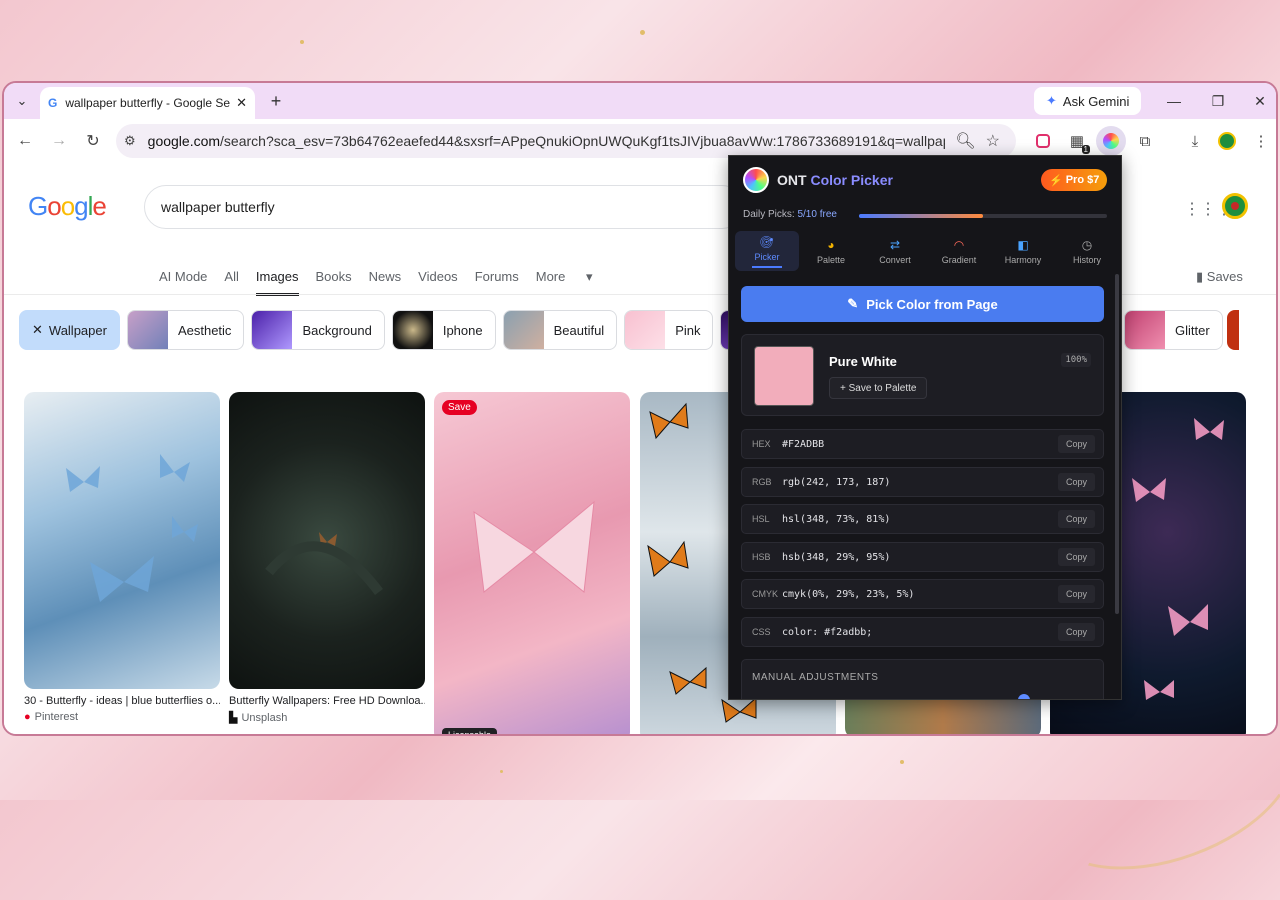 The image size is (1280, 900). What do you see at coordinates (878, 388) in the screenshot?
I see `save-to-palette-button: + Save to Palette` at bounding box center [878, 388].